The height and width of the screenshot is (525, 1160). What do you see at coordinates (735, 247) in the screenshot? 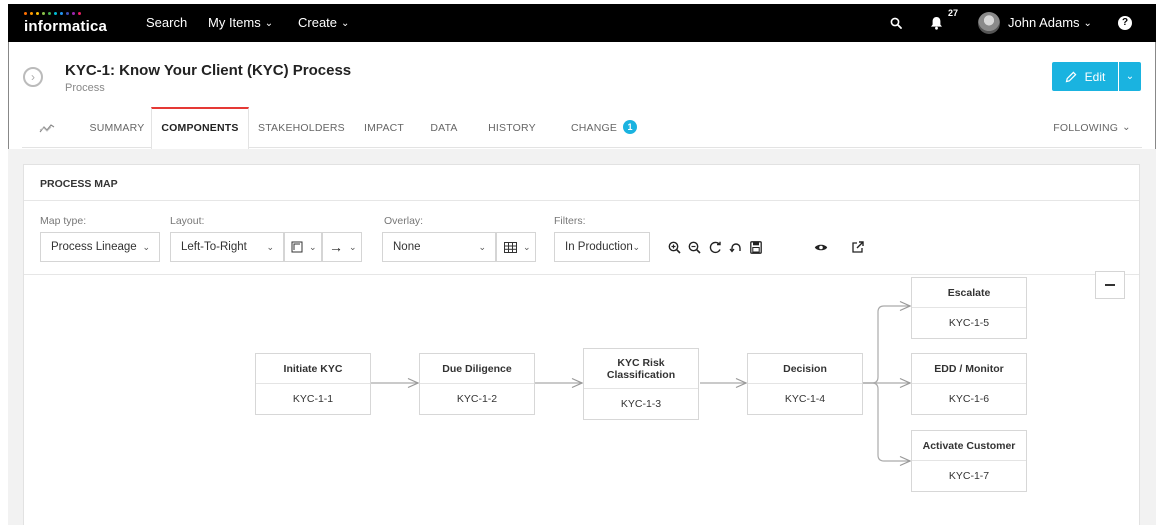
I see `undo-icon` at bounding box center [735, 247].